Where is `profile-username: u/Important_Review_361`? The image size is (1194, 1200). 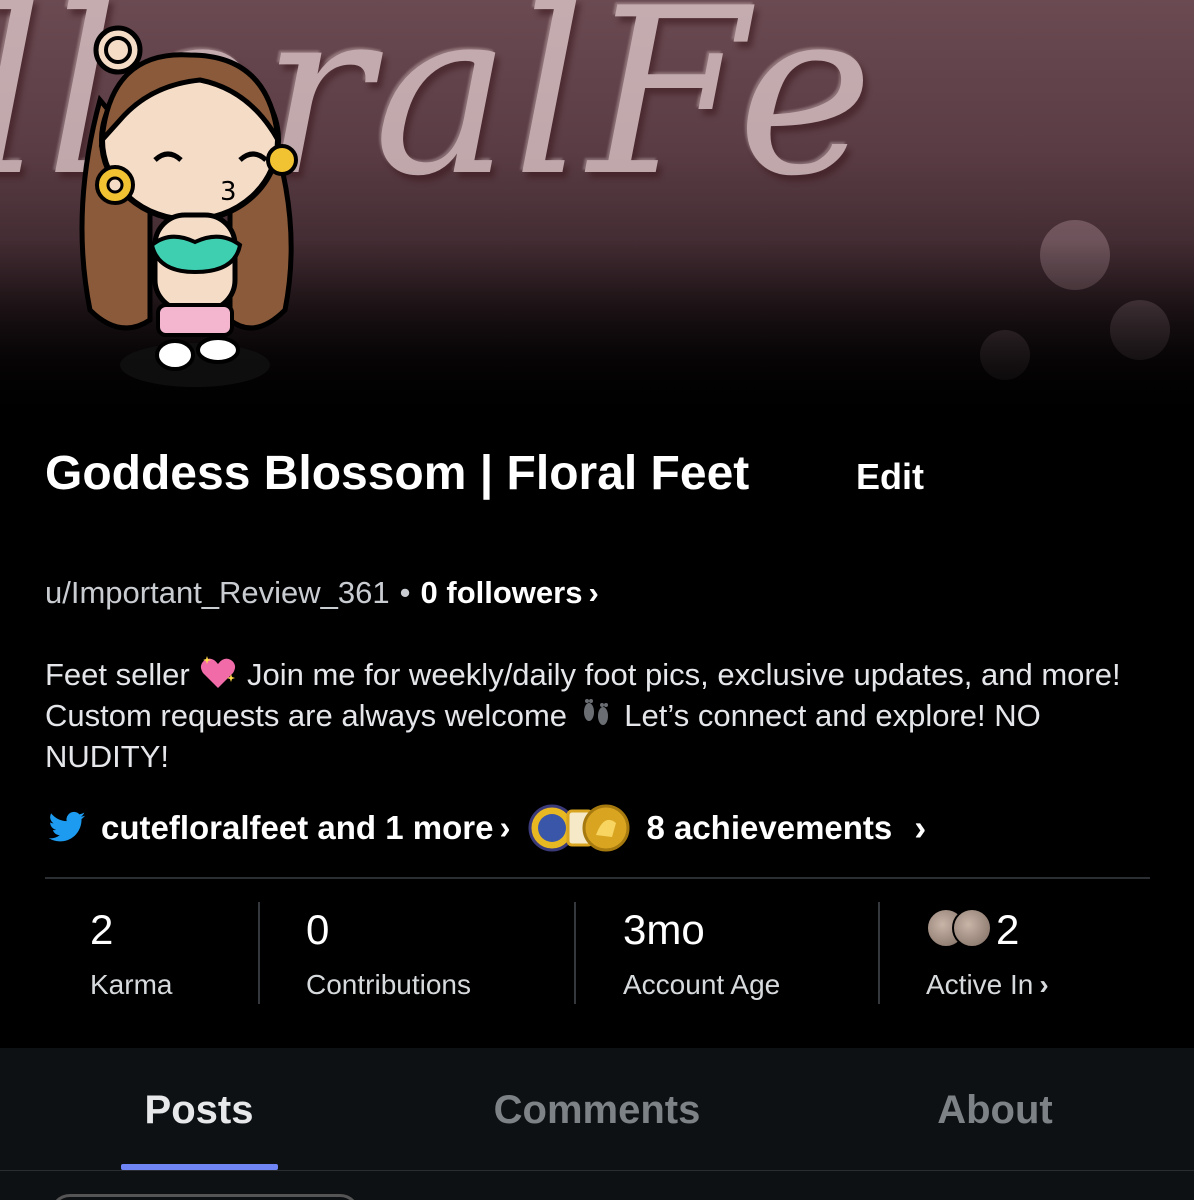 profile-username: u/Important_Review_361 is located at coordinates (217, 592).